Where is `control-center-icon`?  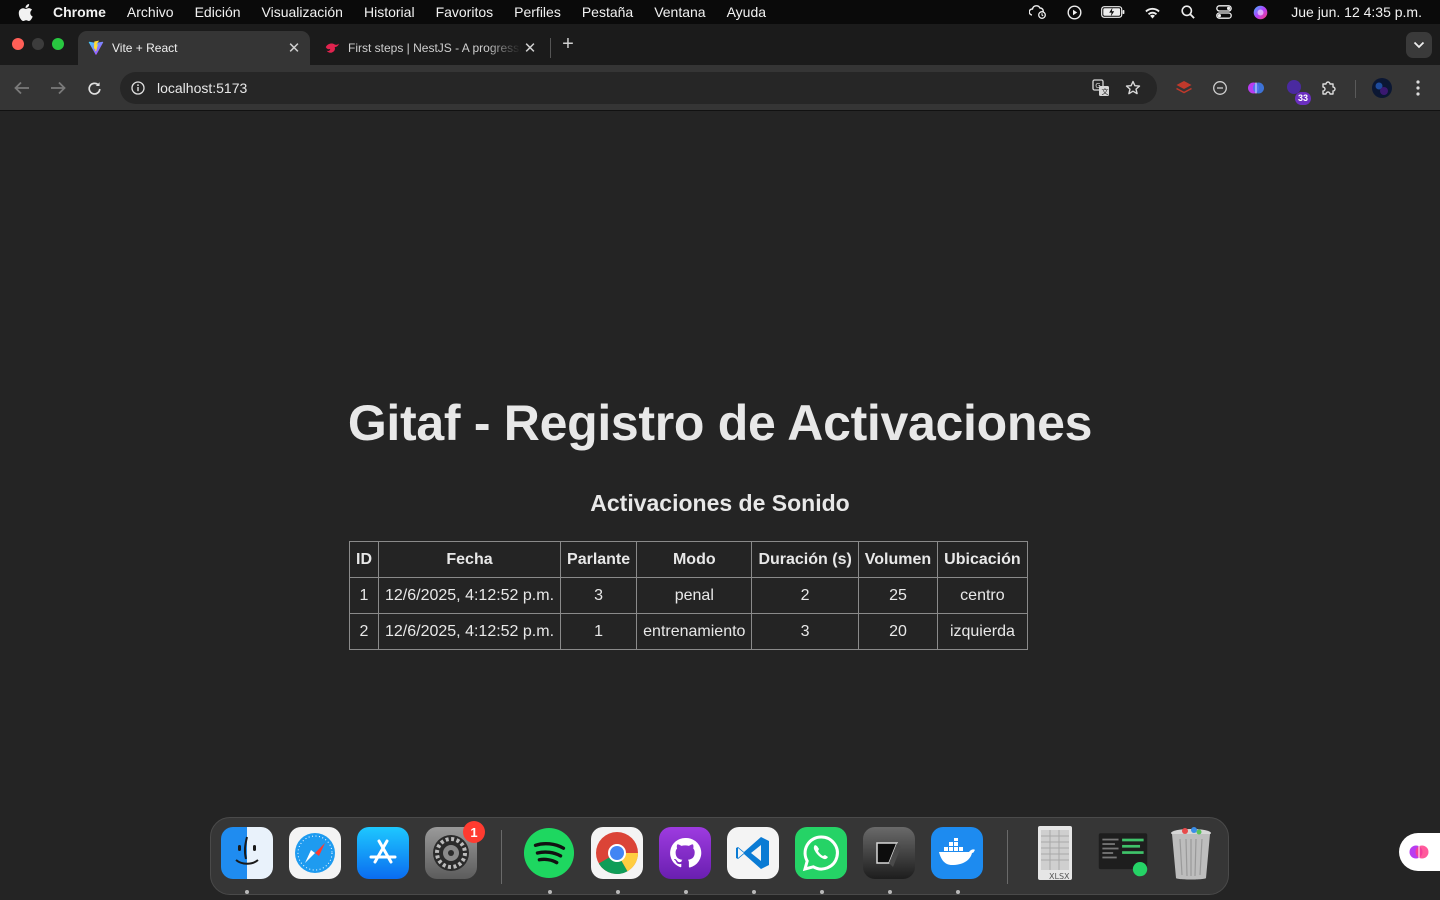 control-center-icon is located at coordinates (1224, 12).